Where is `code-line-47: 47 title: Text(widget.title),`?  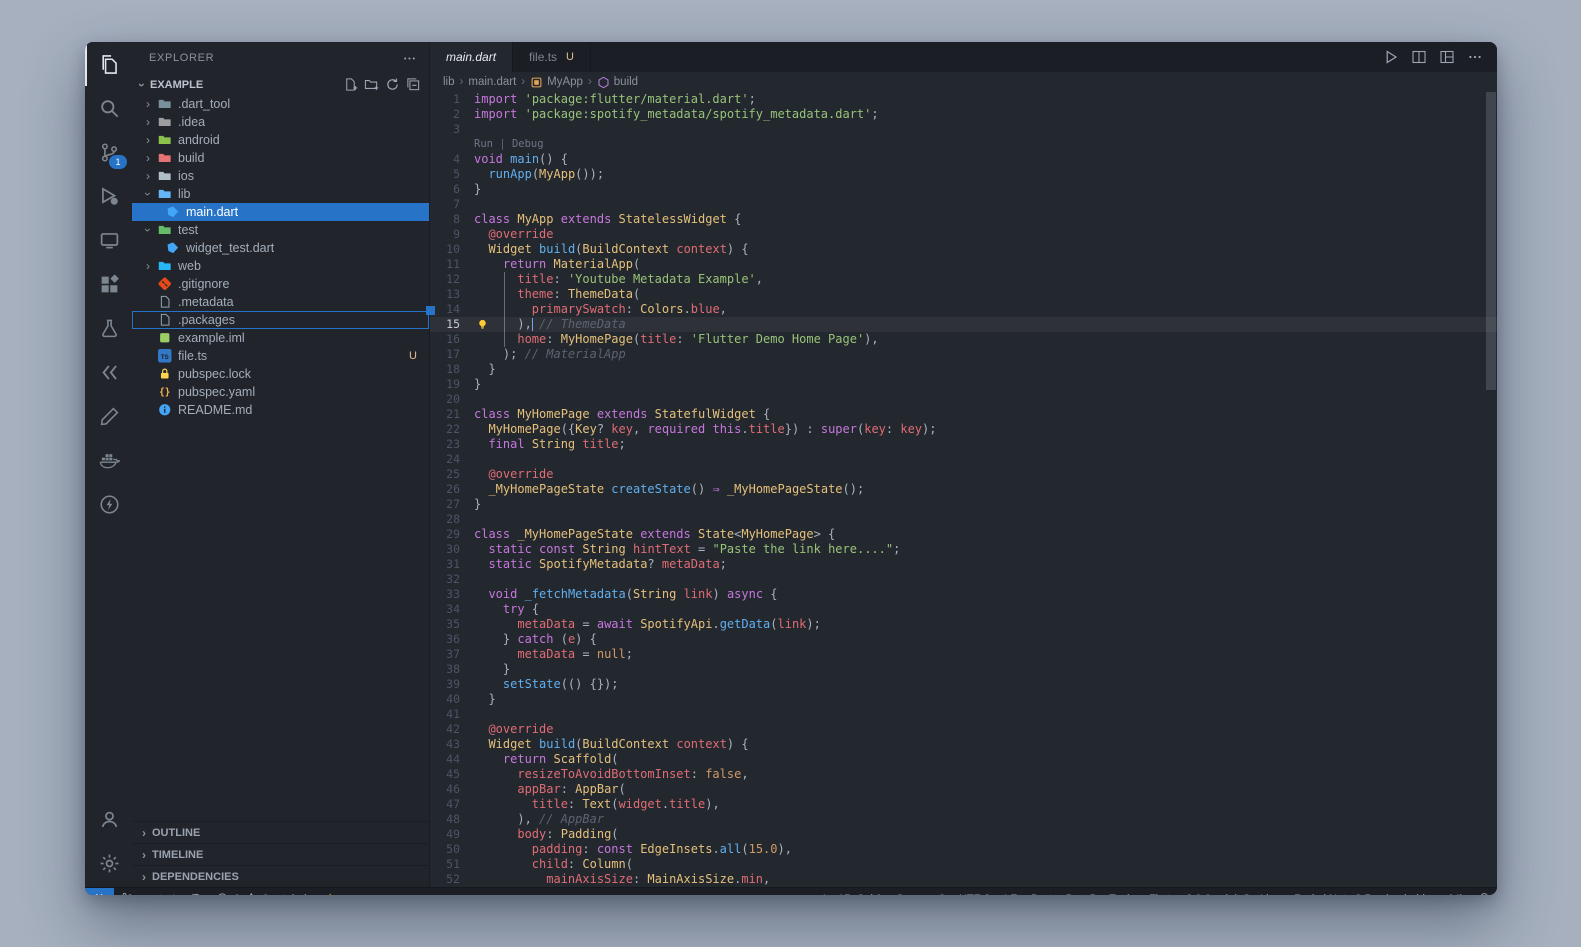 code-line-47: 47 title: Text(widget.title), is located at coordinates (963, 804).